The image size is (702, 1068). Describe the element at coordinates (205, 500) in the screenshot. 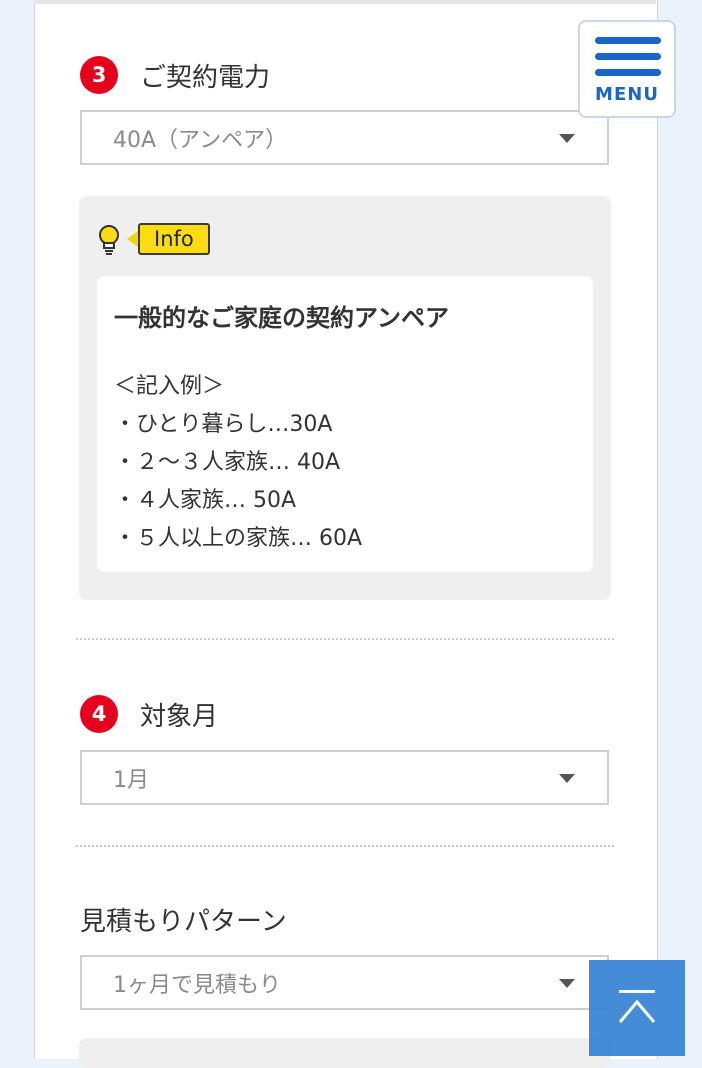

I see `info-line: ・４人家族… 50A` at that location.